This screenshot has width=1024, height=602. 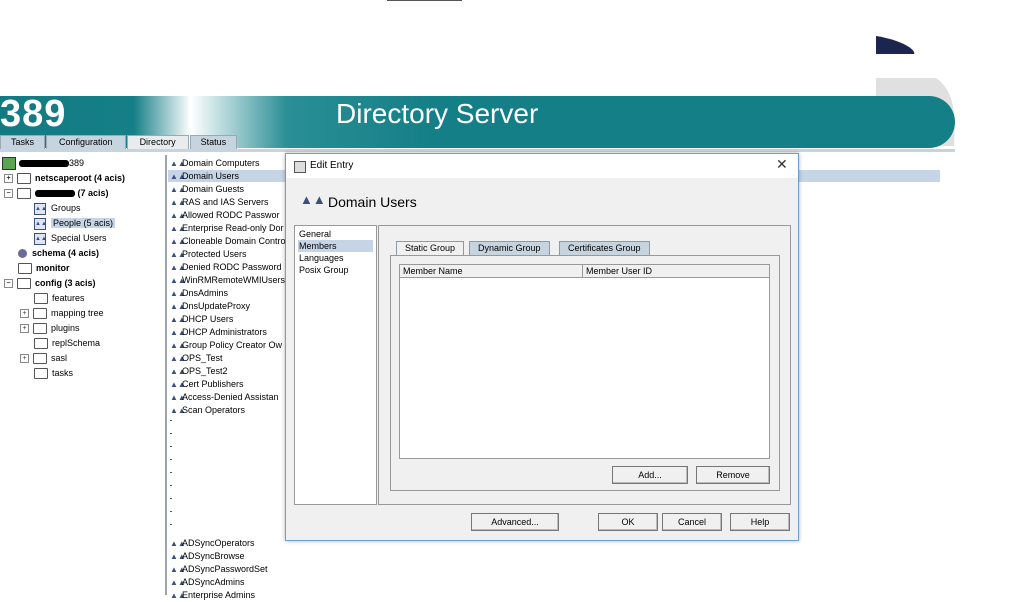 What do you see at coordinates (157, 142) in the screenshot?
I see `tab-directory: Directory` at bounding box center [157, 142].